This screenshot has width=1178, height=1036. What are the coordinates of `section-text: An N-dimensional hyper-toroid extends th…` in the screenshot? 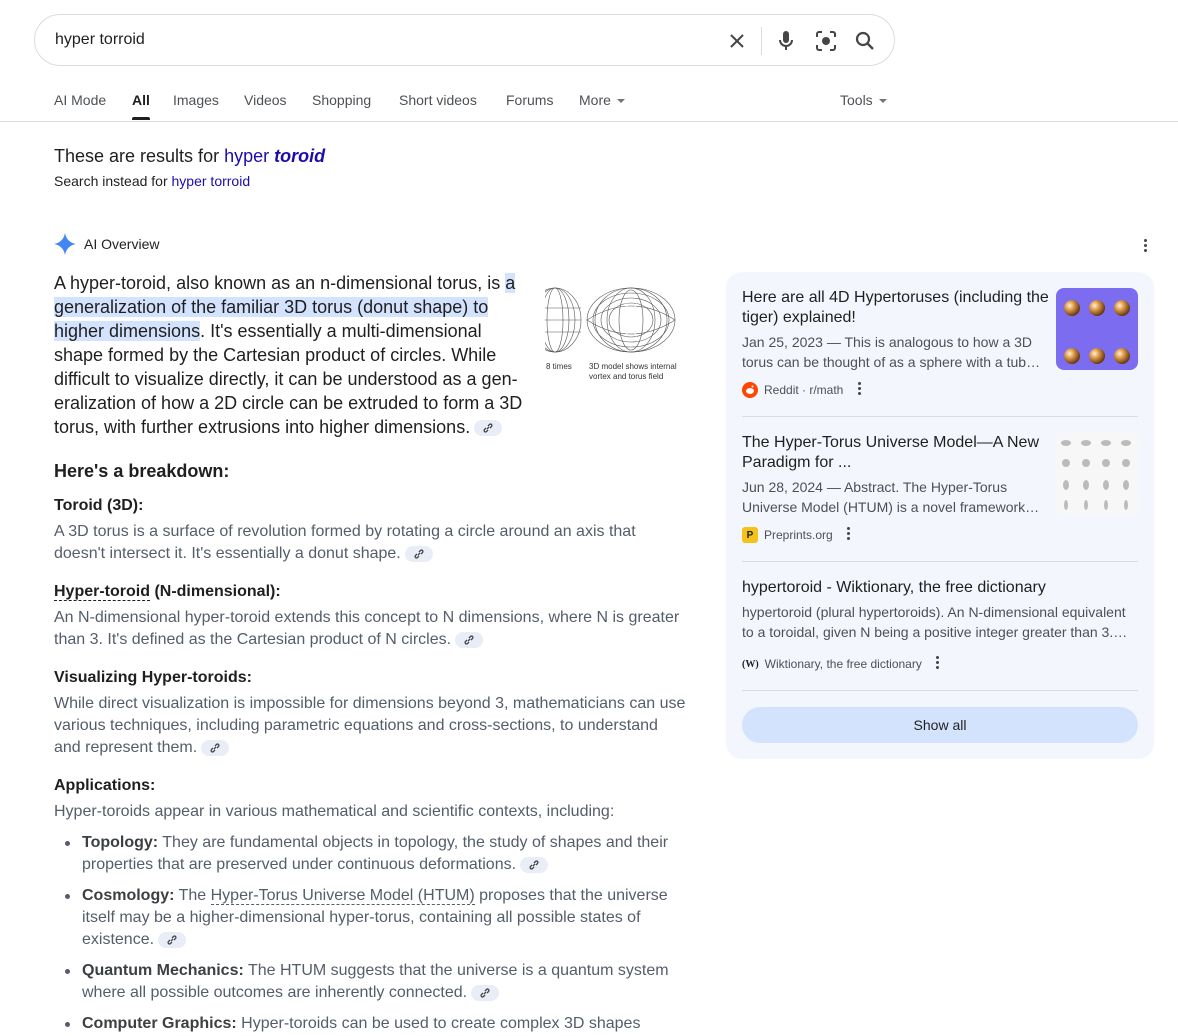 It's located at (367, 628).